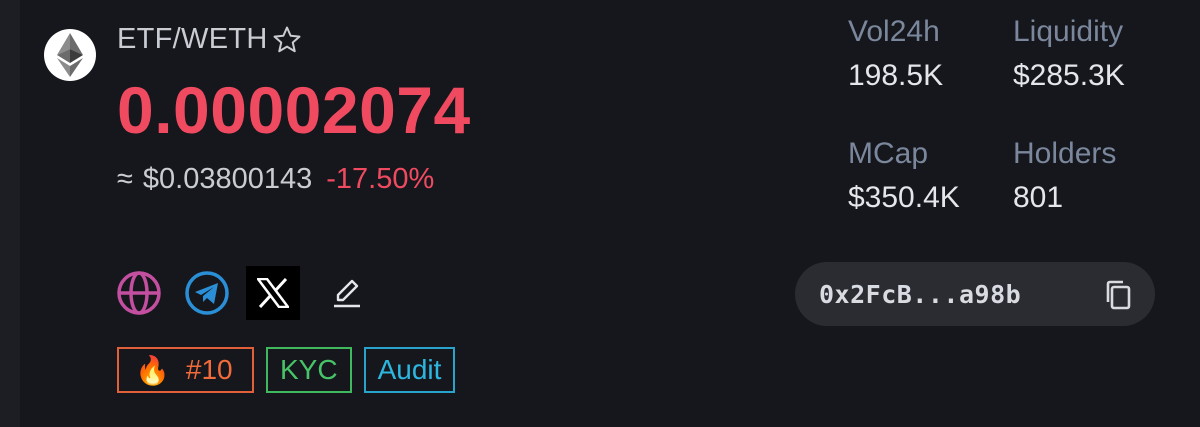  I want to click on kyc-badge: KYC, so click(309, 370).